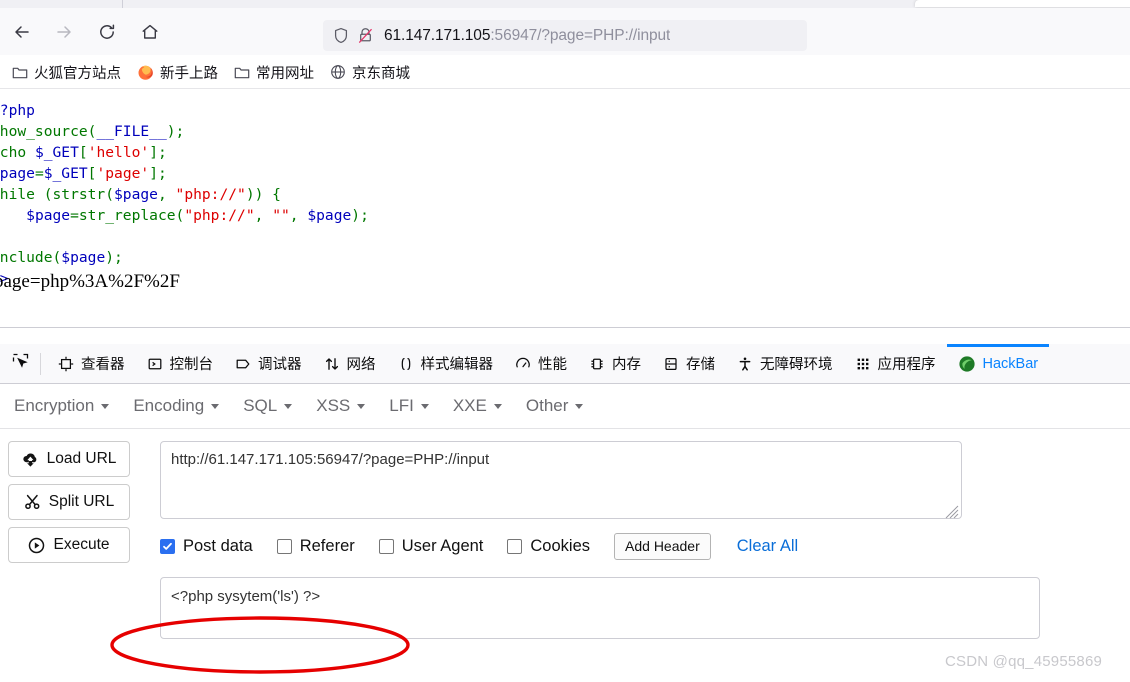 The image size is (1130, 682). I want to click on inspector-icon, so click(66, 364).